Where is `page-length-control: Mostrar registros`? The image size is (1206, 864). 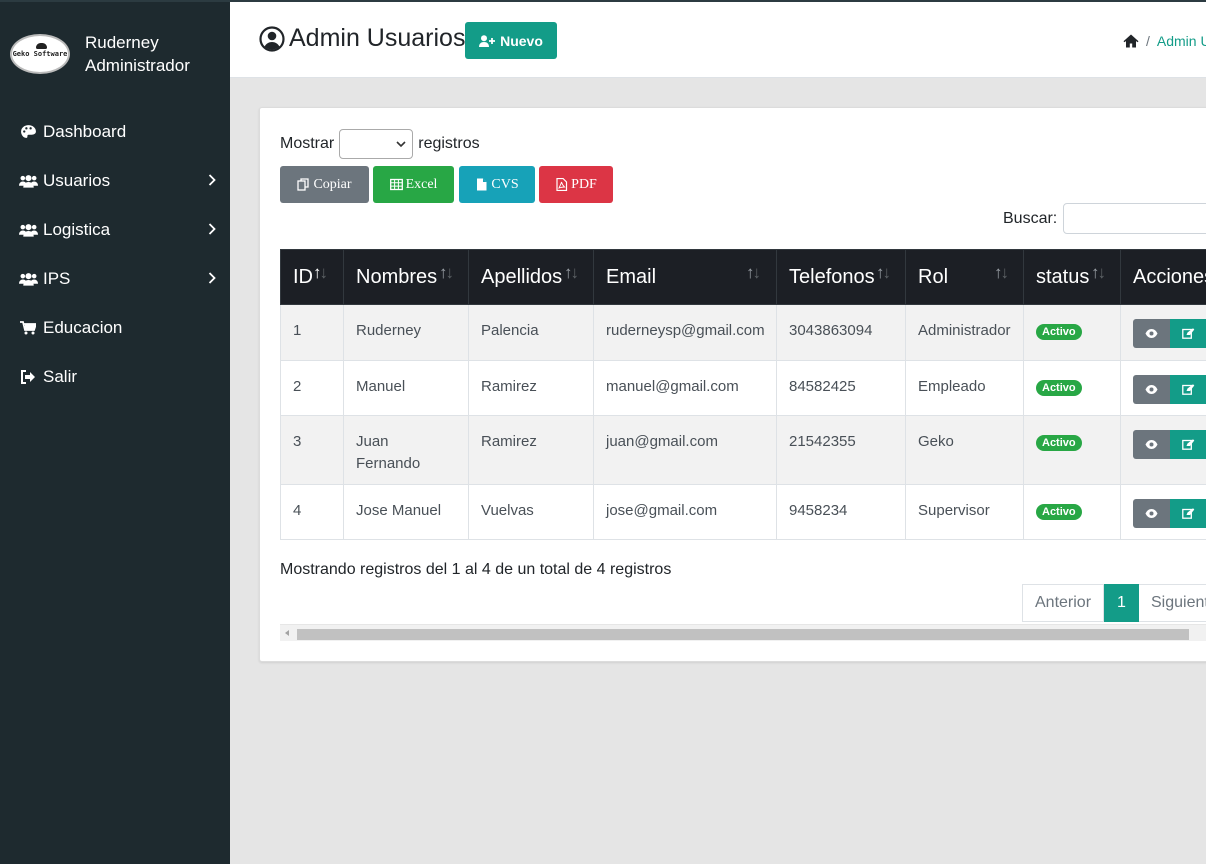 page-length-control: Mostrar registros is located at coordinates (380, 144).